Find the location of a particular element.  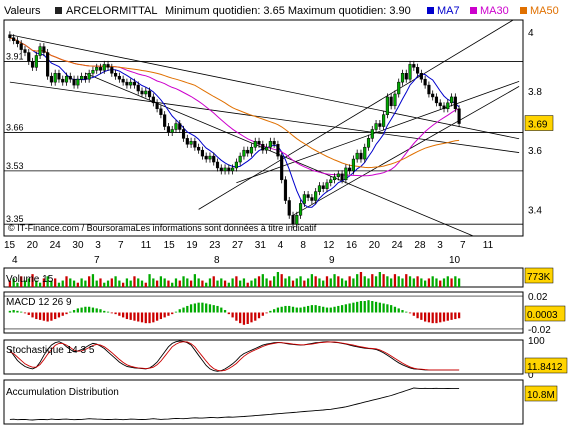

y-tick-left-3: 3.91 is located at coordinates (15, 56).